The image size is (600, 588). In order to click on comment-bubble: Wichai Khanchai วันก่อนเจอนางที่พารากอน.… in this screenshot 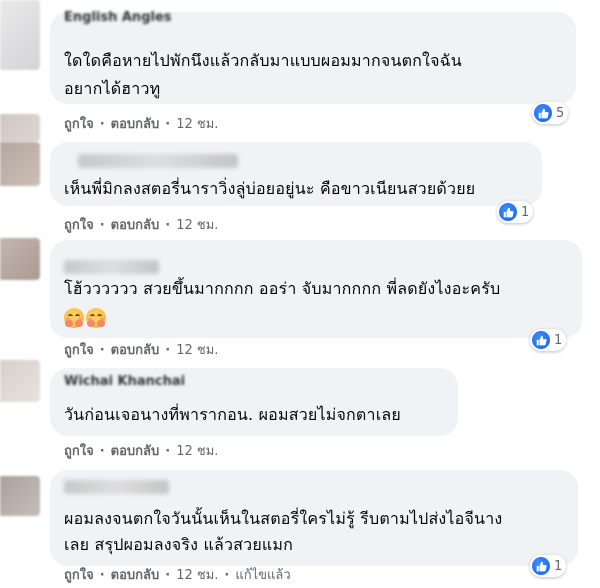, I will do `click(254, 402)`.